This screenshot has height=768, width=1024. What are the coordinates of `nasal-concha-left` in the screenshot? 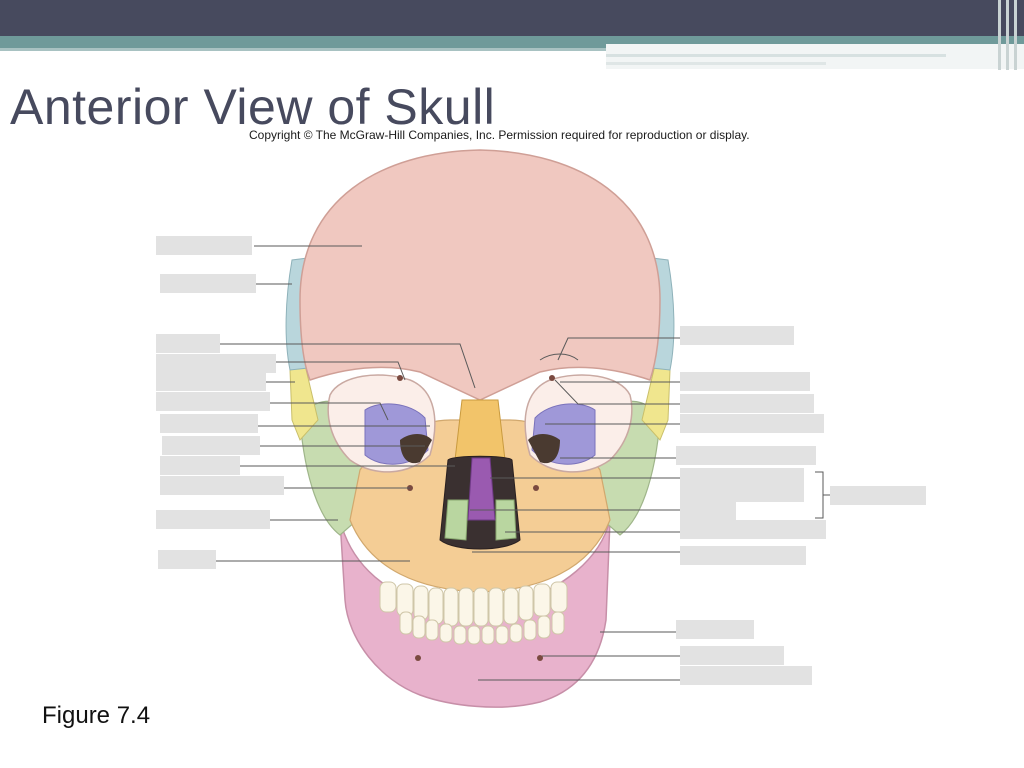 It's located at (456, 520).